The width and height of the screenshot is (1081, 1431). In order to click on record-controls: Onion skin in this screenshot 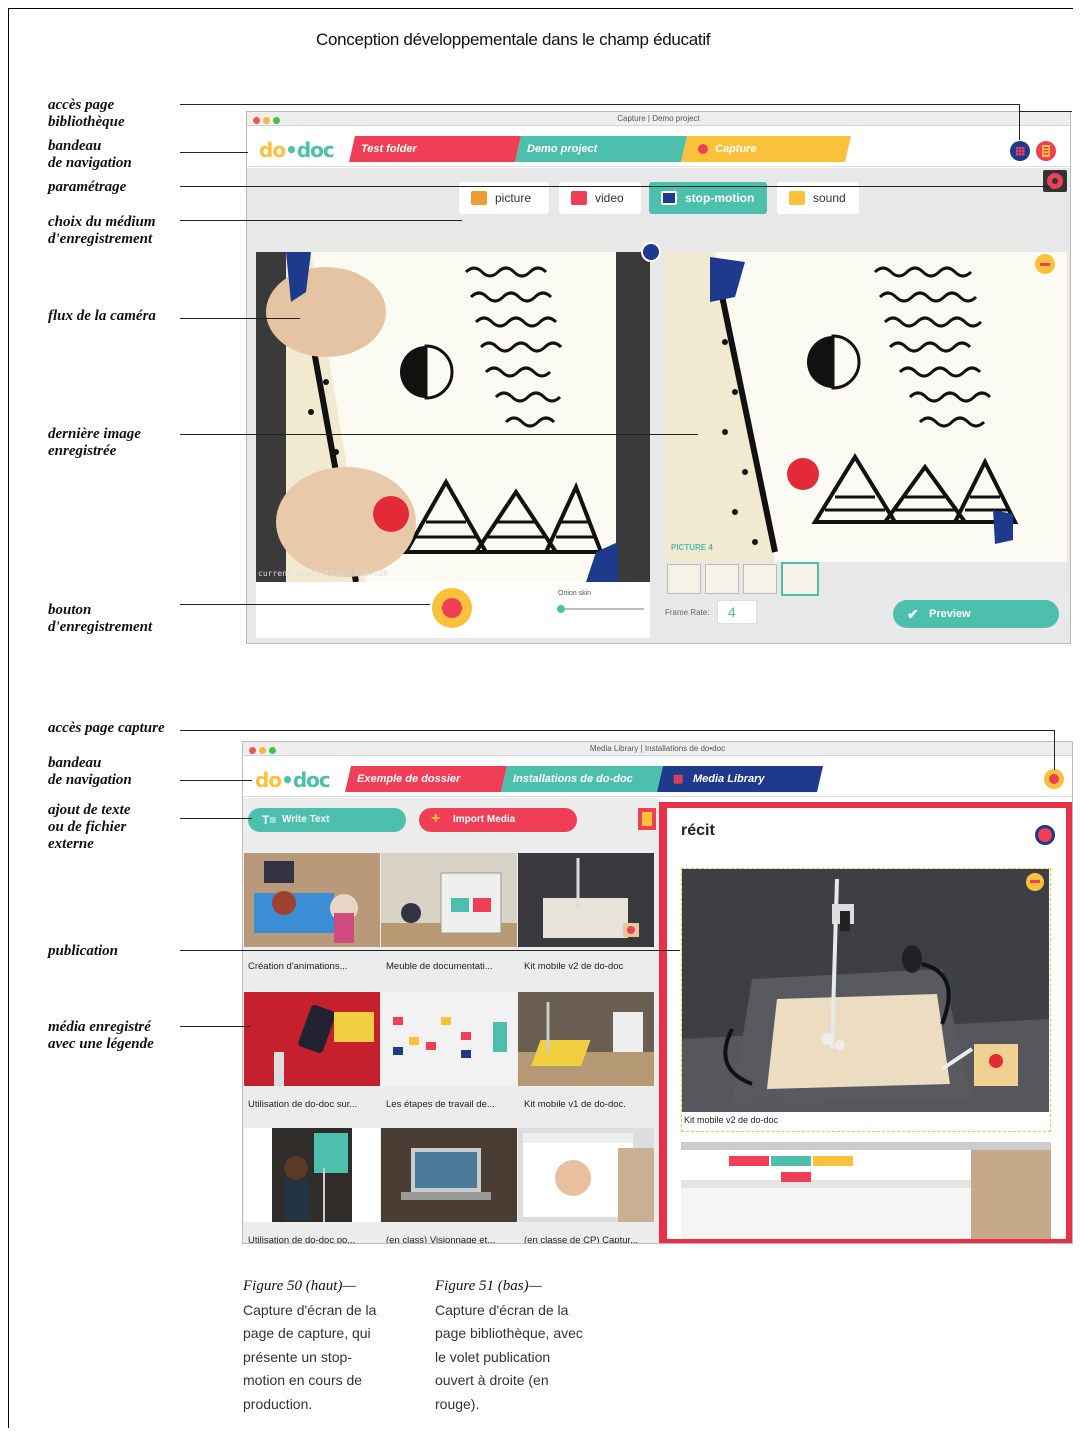, I will do `click(453, 610)`.